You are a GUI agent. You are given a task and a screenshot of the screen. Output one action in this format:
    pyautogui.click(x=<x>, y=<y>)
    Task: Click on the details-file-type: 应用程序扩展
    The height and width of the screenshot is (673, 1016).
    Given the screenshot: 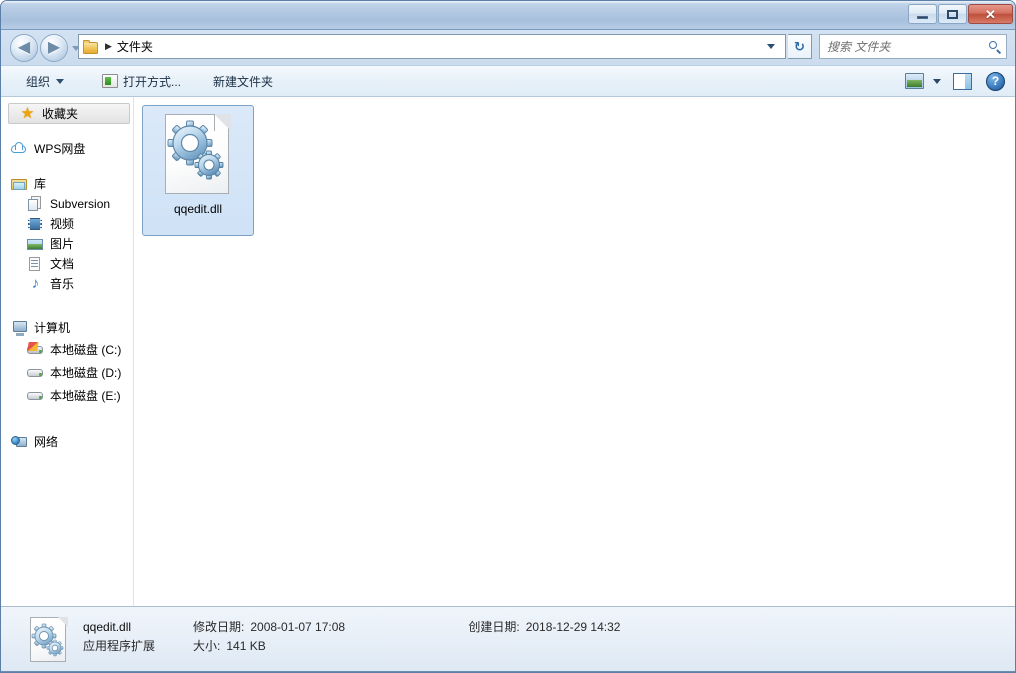 What is the action you would take?
    pyautogui.click(x=119, y=646)
    